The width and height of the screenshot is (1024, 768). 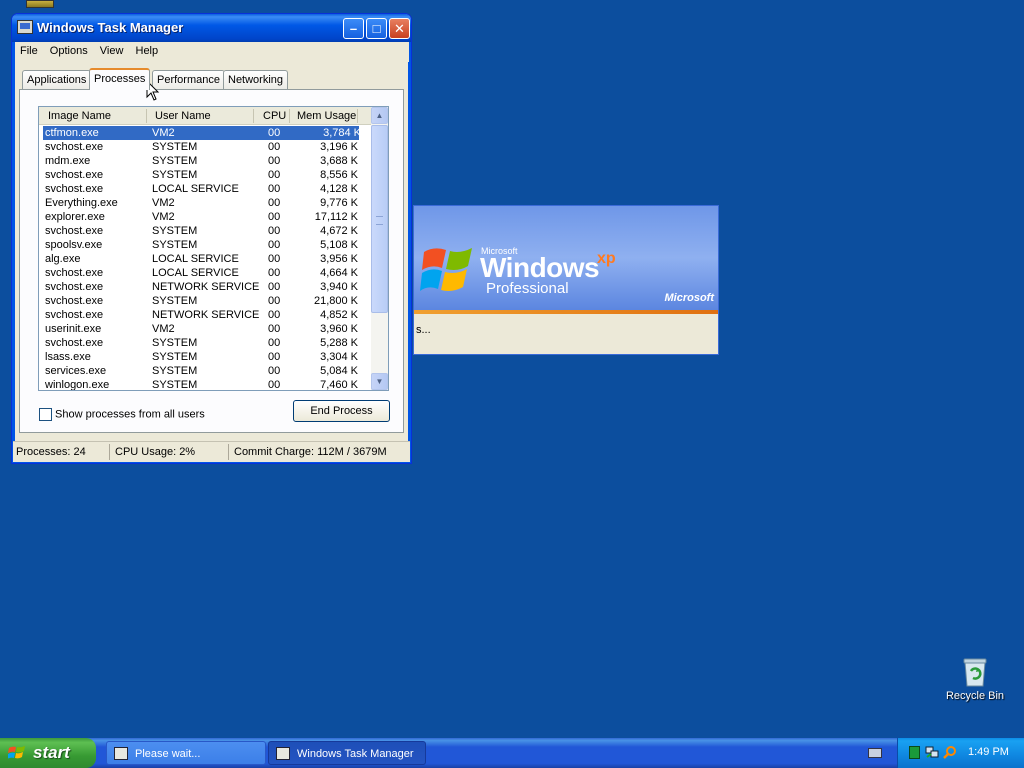 I want to click on minimize-button: –, so click(x=353, y=28).